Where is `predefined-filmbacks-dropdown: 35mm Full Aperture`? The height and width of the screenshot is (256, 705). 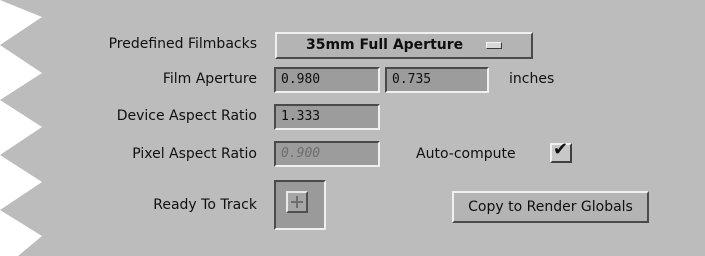 predefined-filmbacks-dropdown: 35mm Full Aperture is located at coordinates (404, 45).